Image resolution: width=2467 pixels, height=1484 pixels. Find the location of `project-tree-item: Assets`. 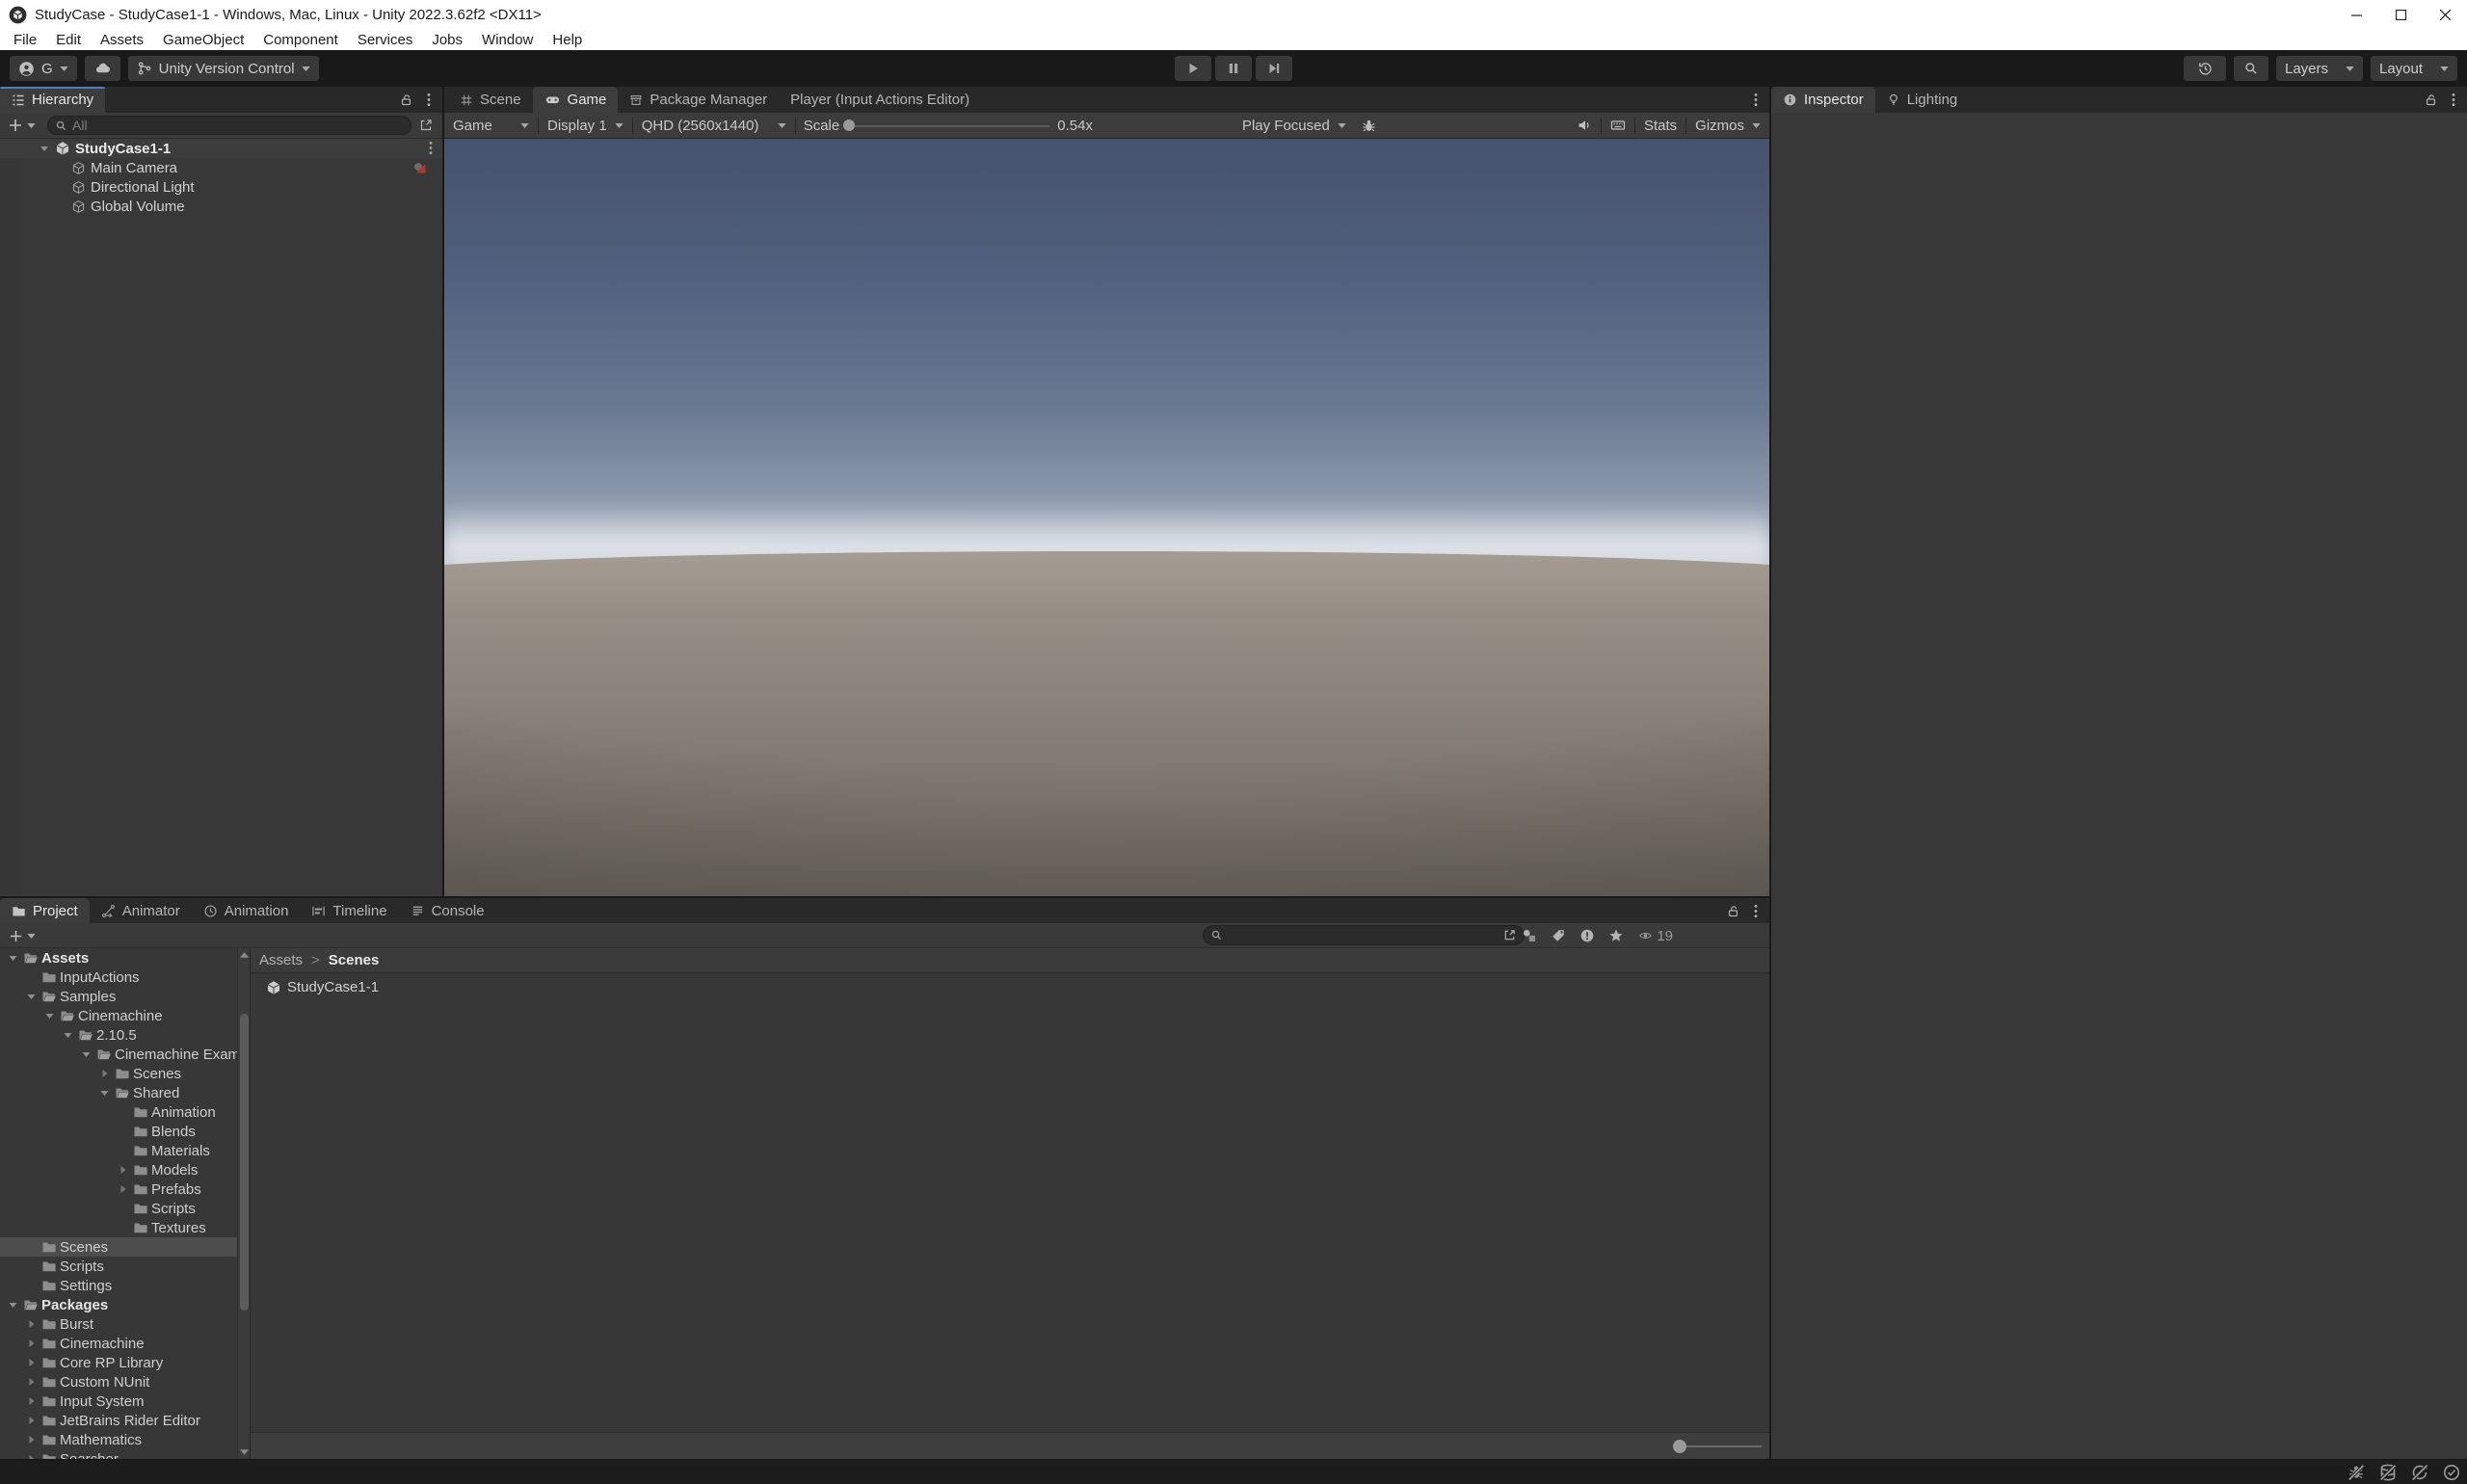

project-tree-item: Assets is located at coordinates (118, 957).